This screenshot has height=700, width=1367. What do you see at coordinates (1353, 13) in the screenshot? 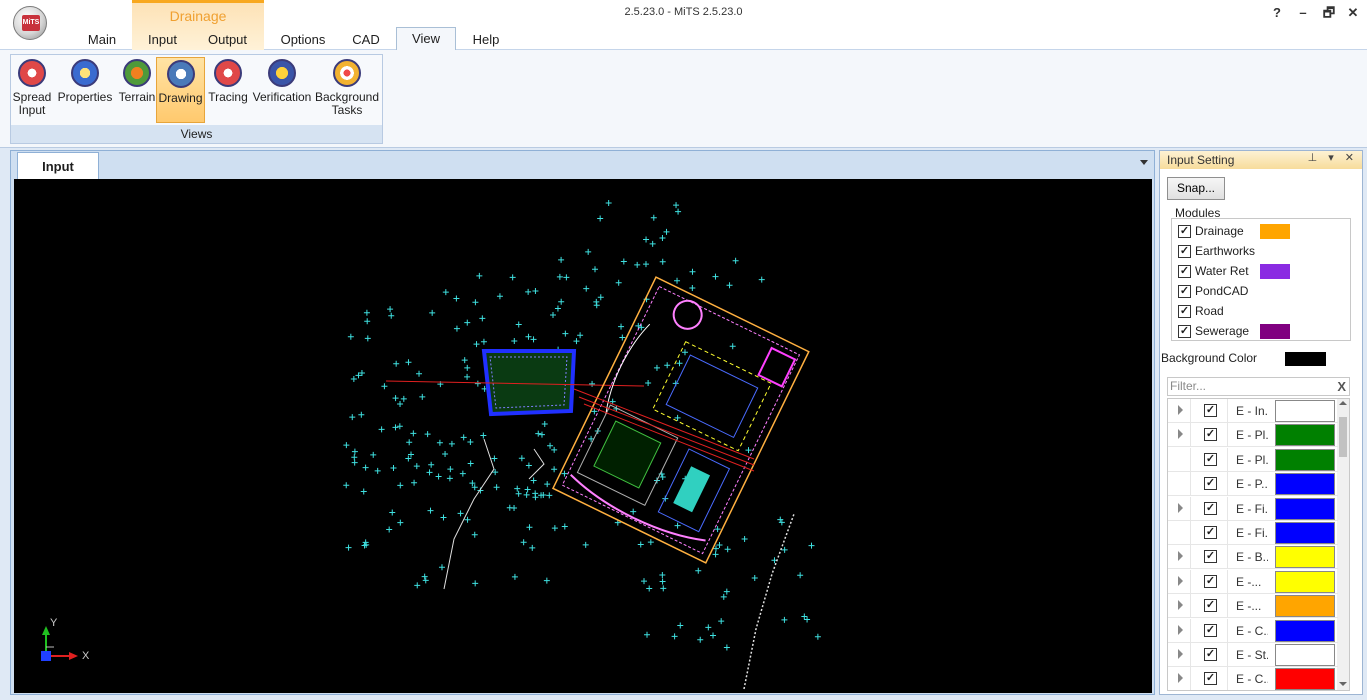
I see `close-icon: ✕` at bounding box center [1353, 13].